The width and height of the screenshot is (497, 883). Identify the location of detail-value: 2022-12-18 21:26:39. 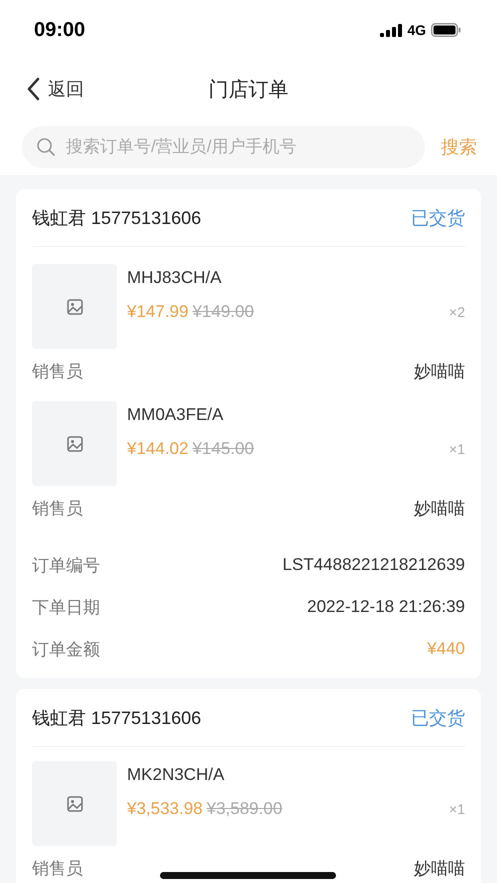
(386, 607).